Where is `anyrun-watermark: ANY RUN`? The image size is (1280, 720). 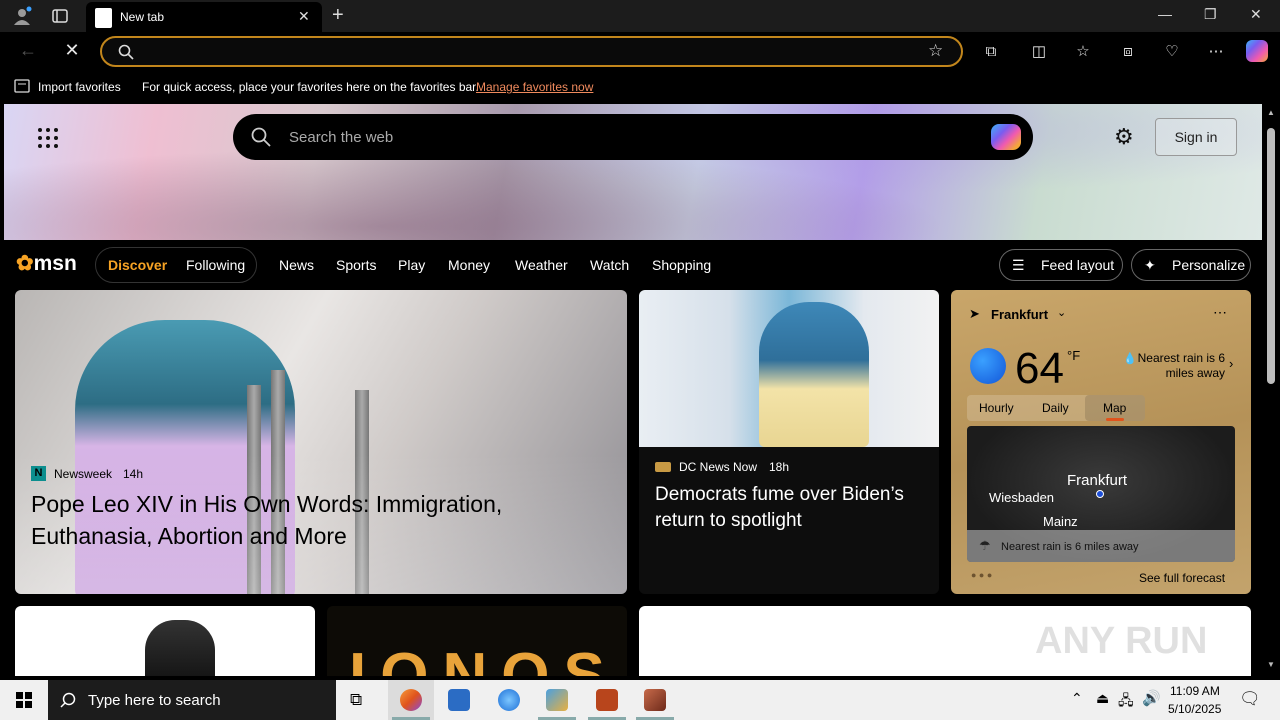
anyrun-watermark: ANY RUN is located at coordinates (1121, 641).